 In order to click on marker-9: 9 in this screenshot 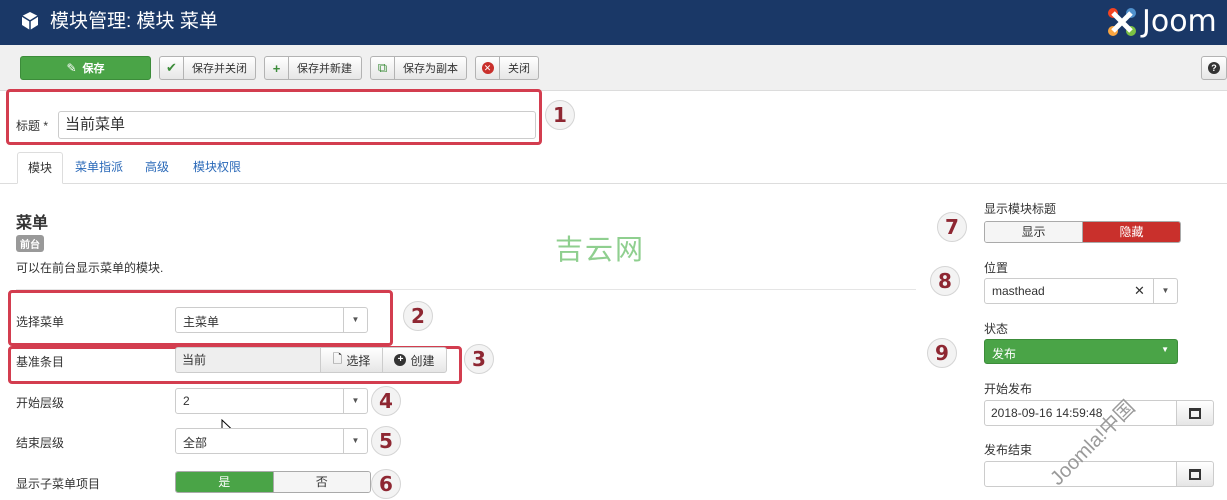, I will do `click(942, 353)`.